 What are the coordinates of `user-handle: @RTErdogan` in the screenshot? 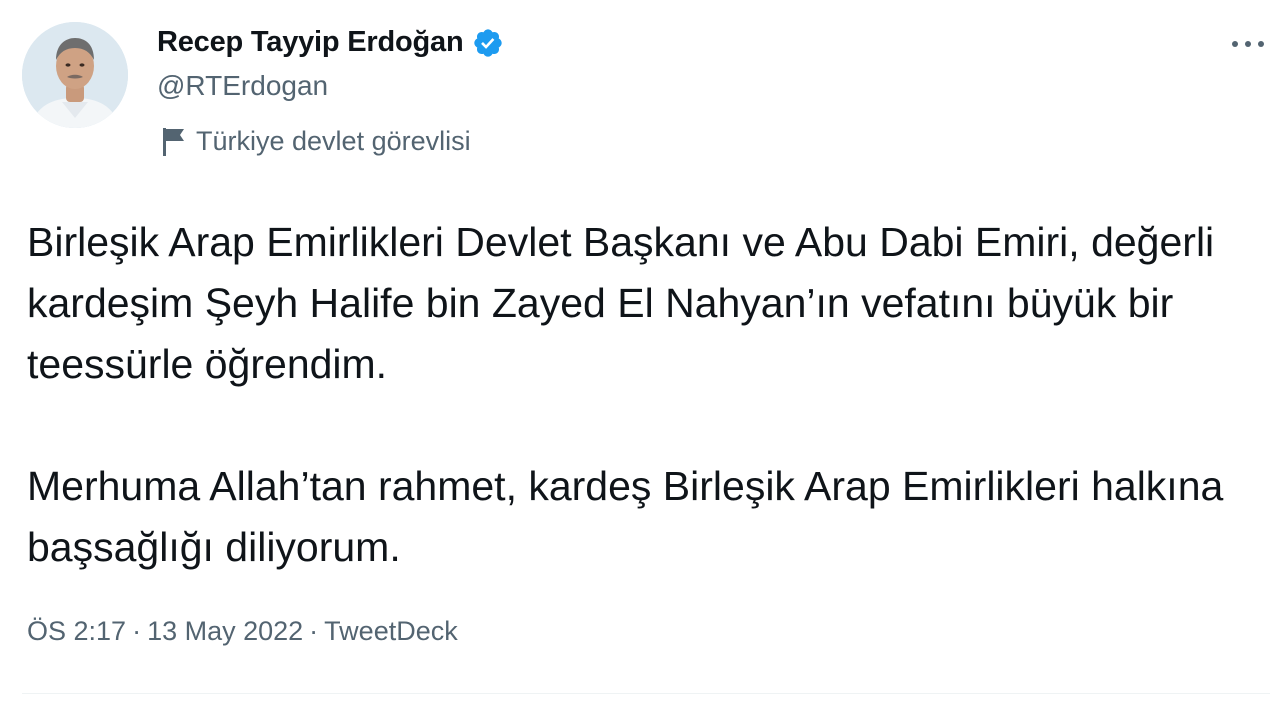 It's located at (242, 86).